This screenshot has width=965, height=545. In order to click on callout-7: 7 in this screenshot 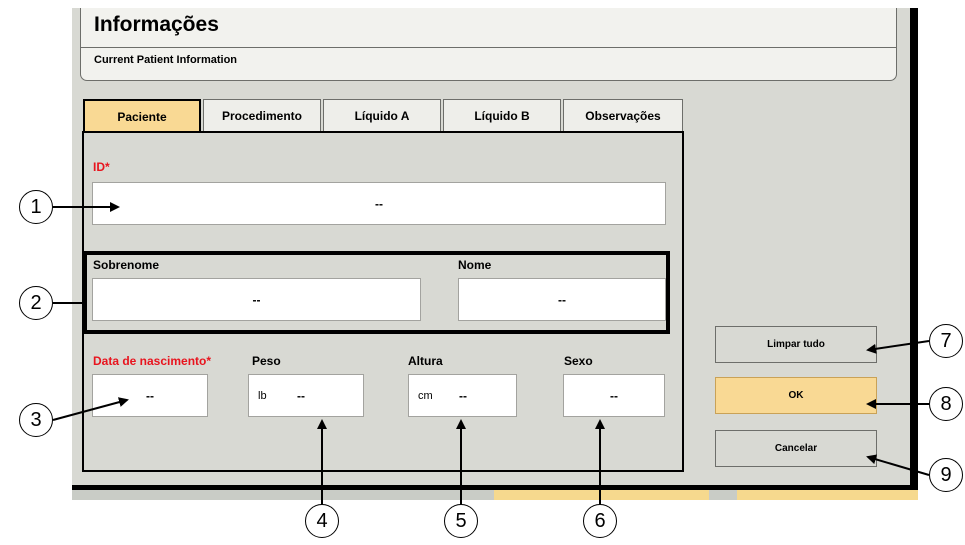, I will do `click(946, 341)`.